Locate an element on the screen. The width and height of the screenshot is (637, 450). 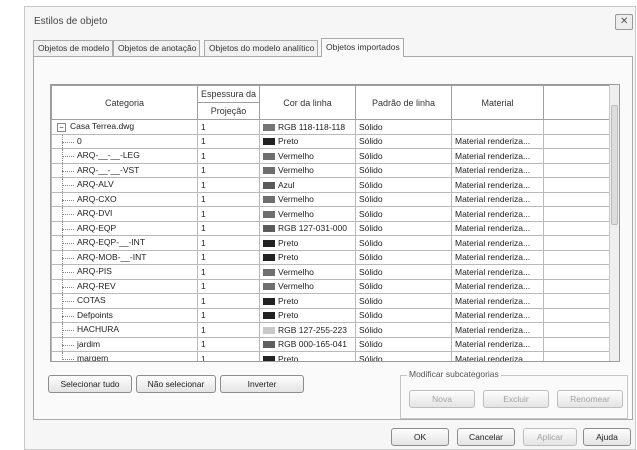
tab-annotation-objects: Objetos de anotação is located at coordinates (157, 48).